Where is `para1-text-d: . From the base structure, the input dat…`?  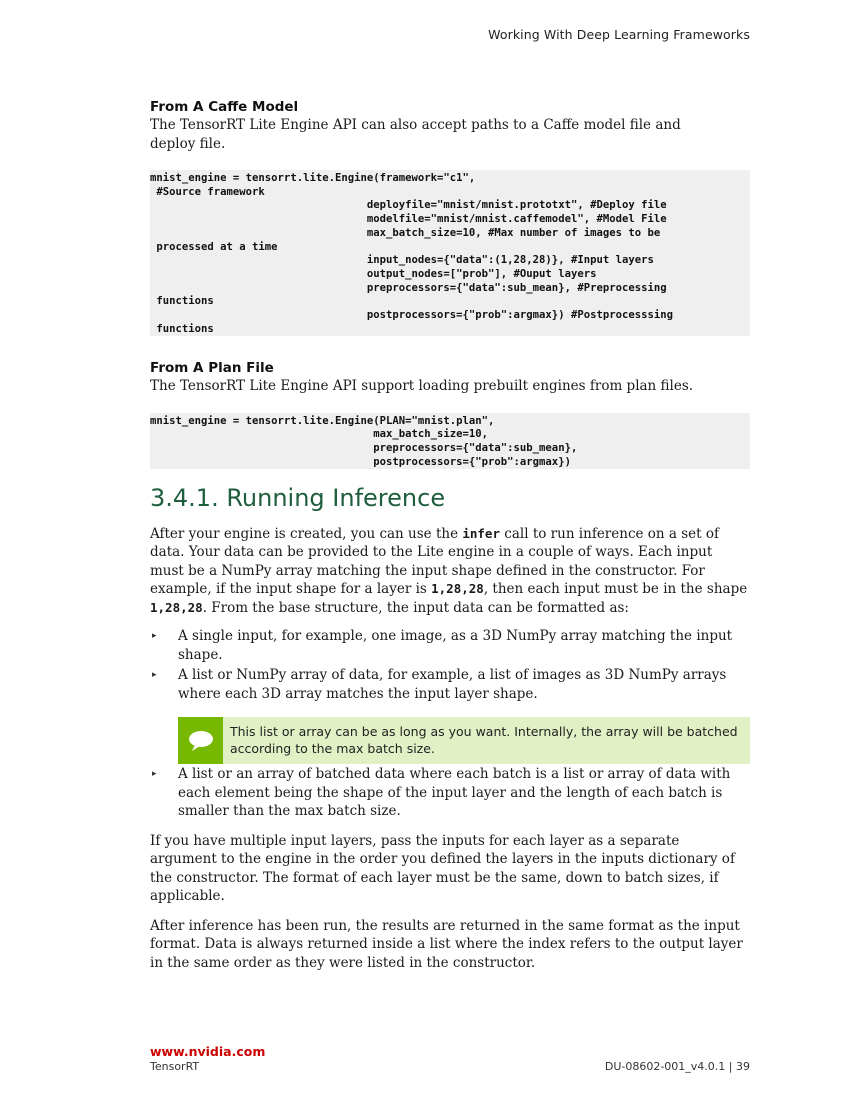 para1-text-d: . From the base structure, the input dat… is located at coordinates (415, 607).